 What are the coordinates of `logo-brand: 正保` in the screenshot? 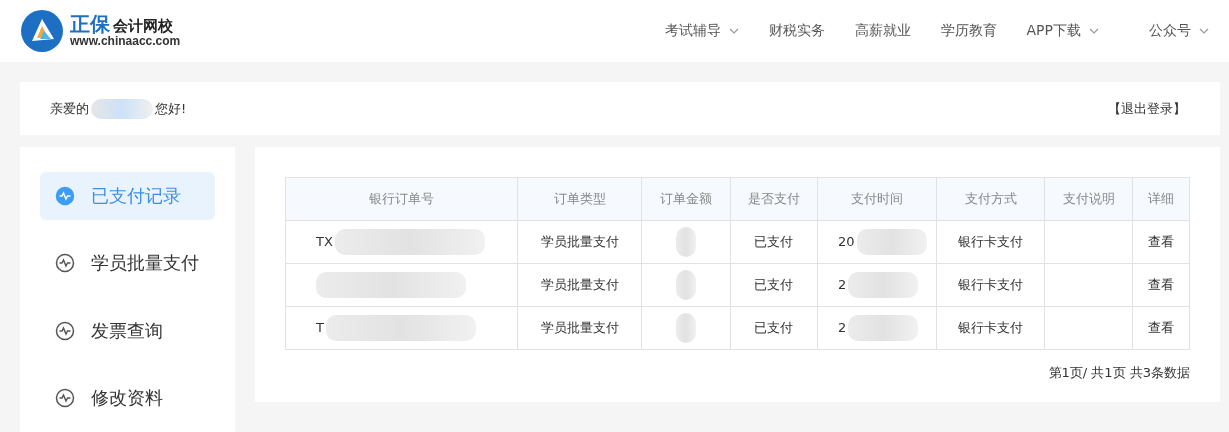 It's located at (90, 24).